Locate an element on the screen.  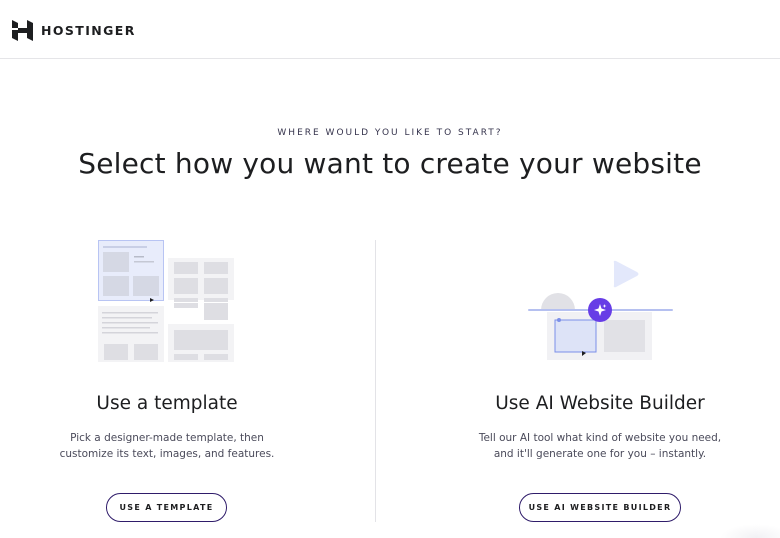
use-template-button: USE A TEMPLATE is located at coordinates (166, 507).